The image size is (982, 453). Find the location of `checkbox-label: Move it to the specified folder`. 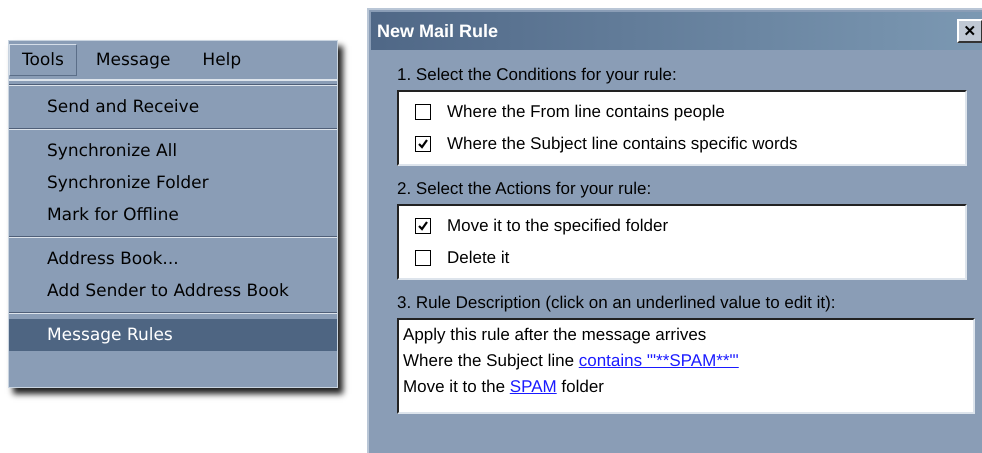

checkbox-label: Move it to the specified folder is located at coordinates (557, 226).